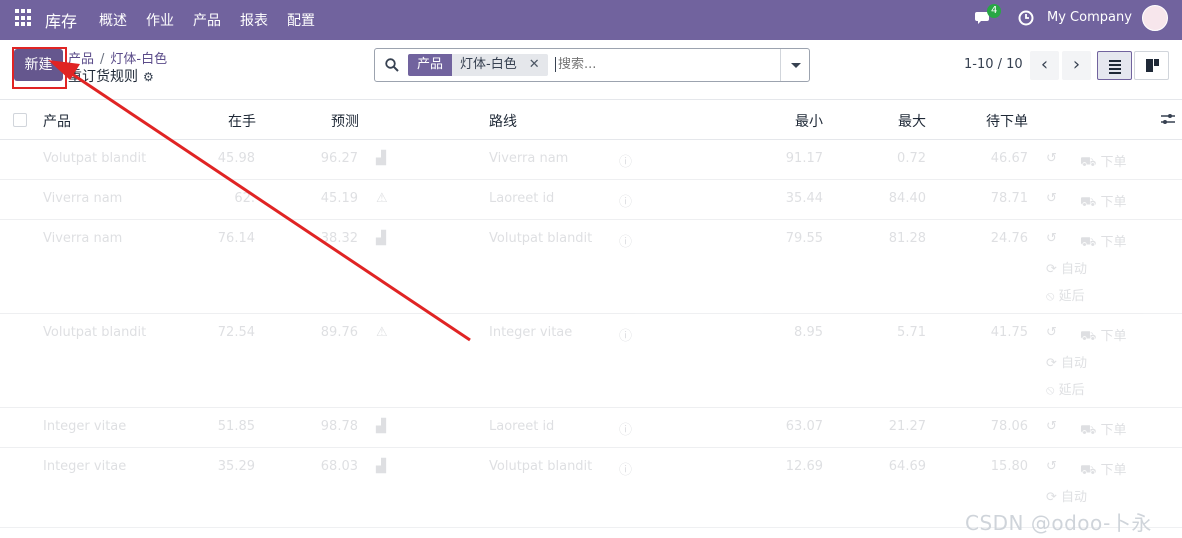 This screenshot has width=1182, height=538. I want to click on kanban-view-button, so click(1151, 65).